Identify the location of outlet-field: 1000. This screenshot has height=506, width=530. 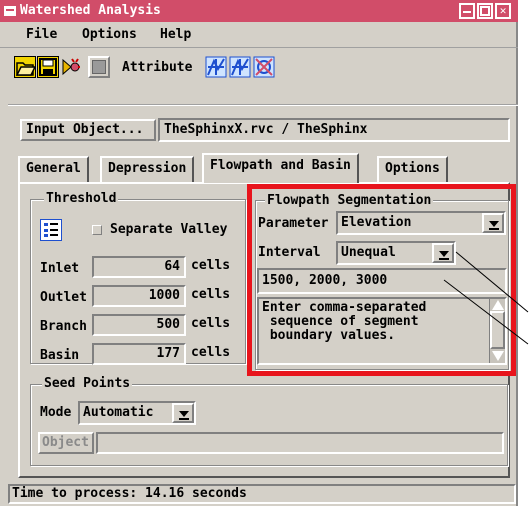
(139, 296).